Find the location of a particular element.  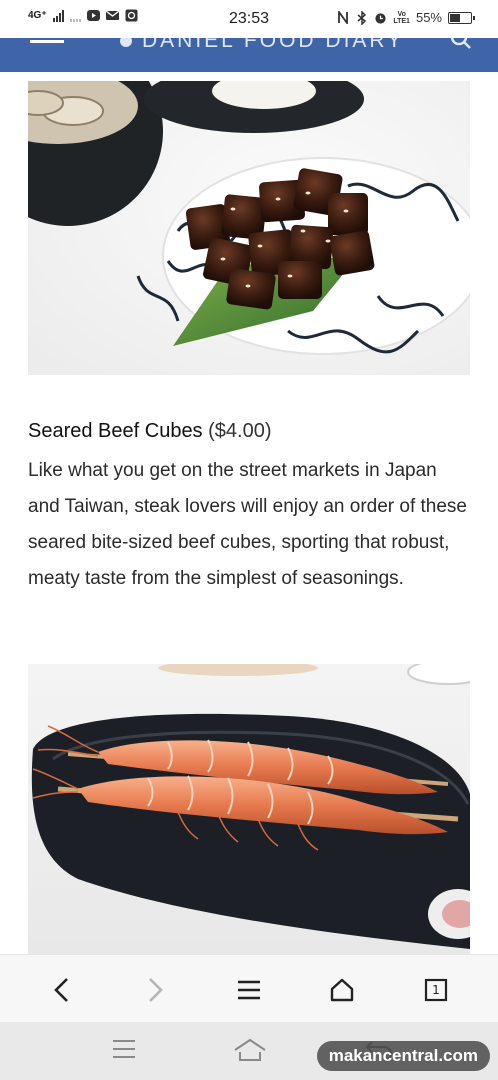

home-icon is located at coordinates (342, 990).